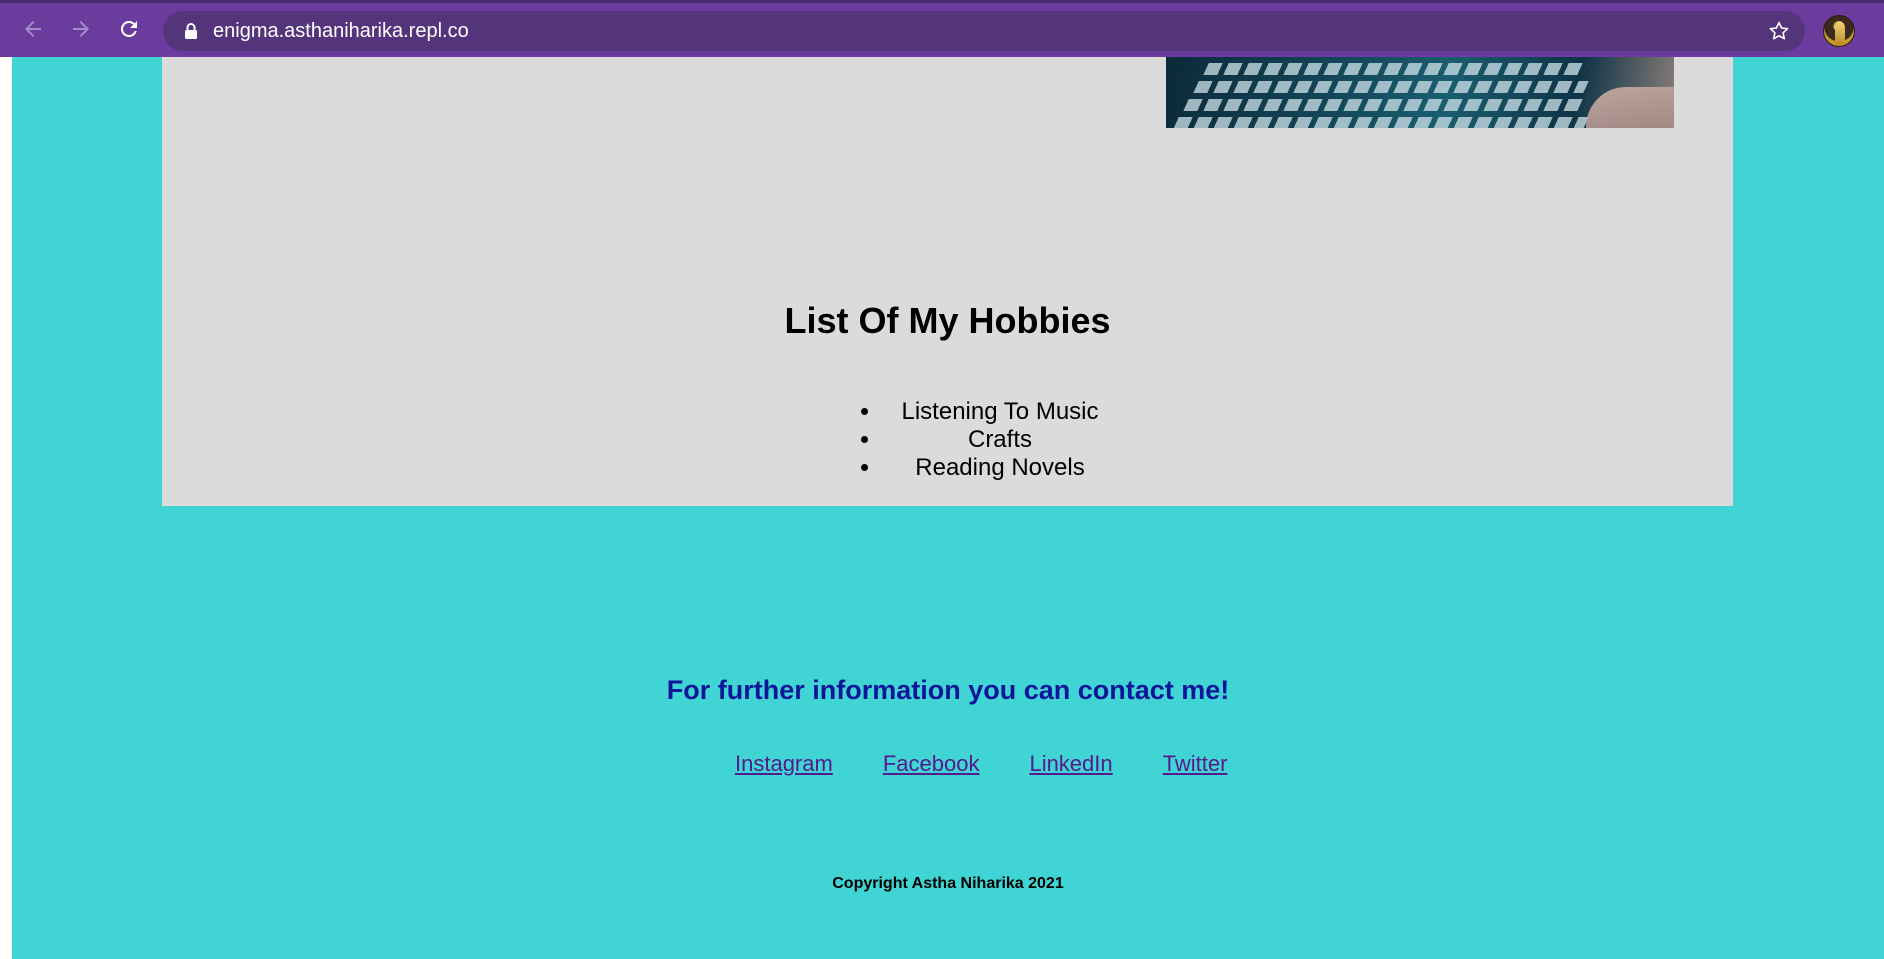 The image size is (1884, 959). I want to click on back-button, so click(33, 29).